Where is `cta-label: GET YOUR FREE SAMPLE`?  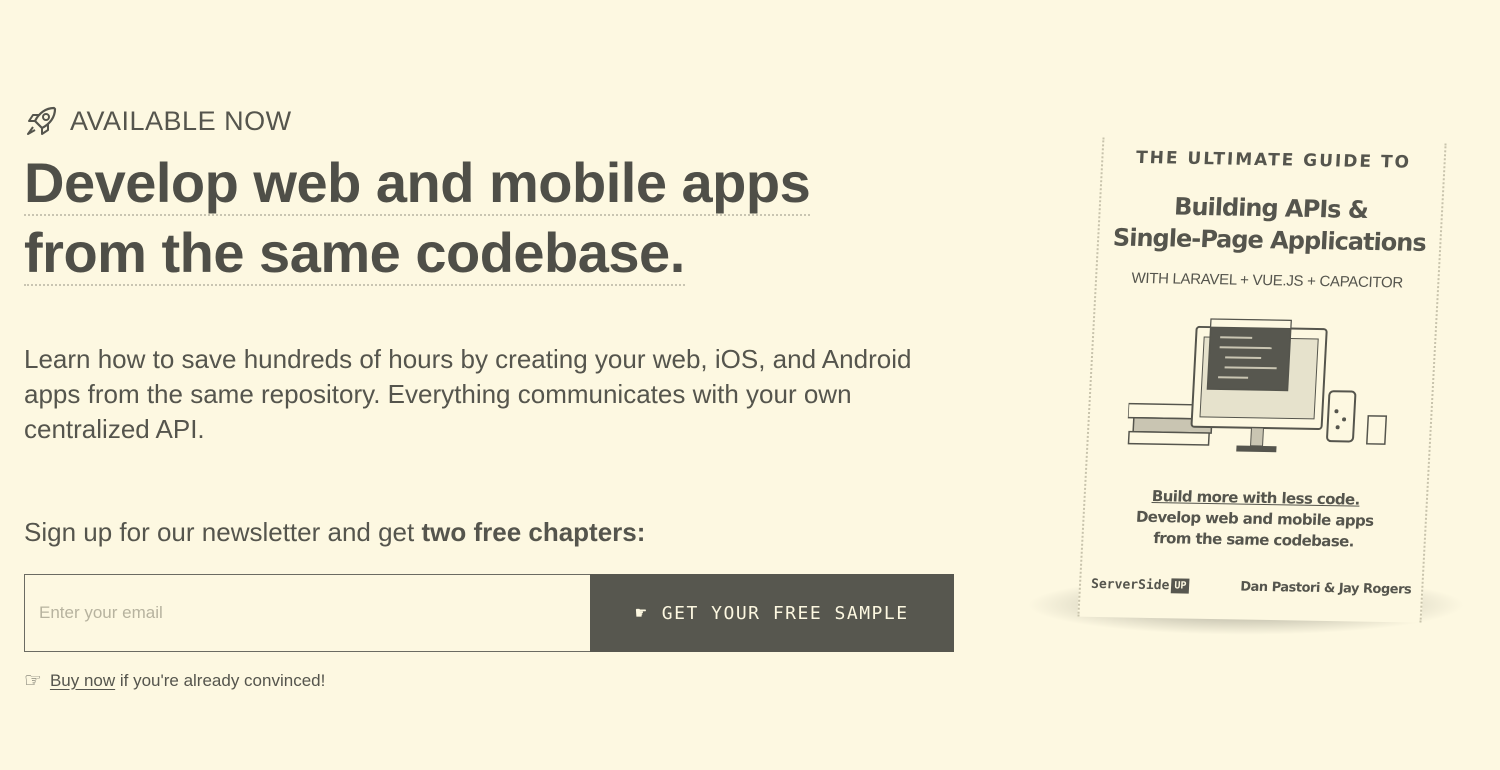
cta-label: GET YOUR FREE SAMPLE is located at coordinates (785, 613).